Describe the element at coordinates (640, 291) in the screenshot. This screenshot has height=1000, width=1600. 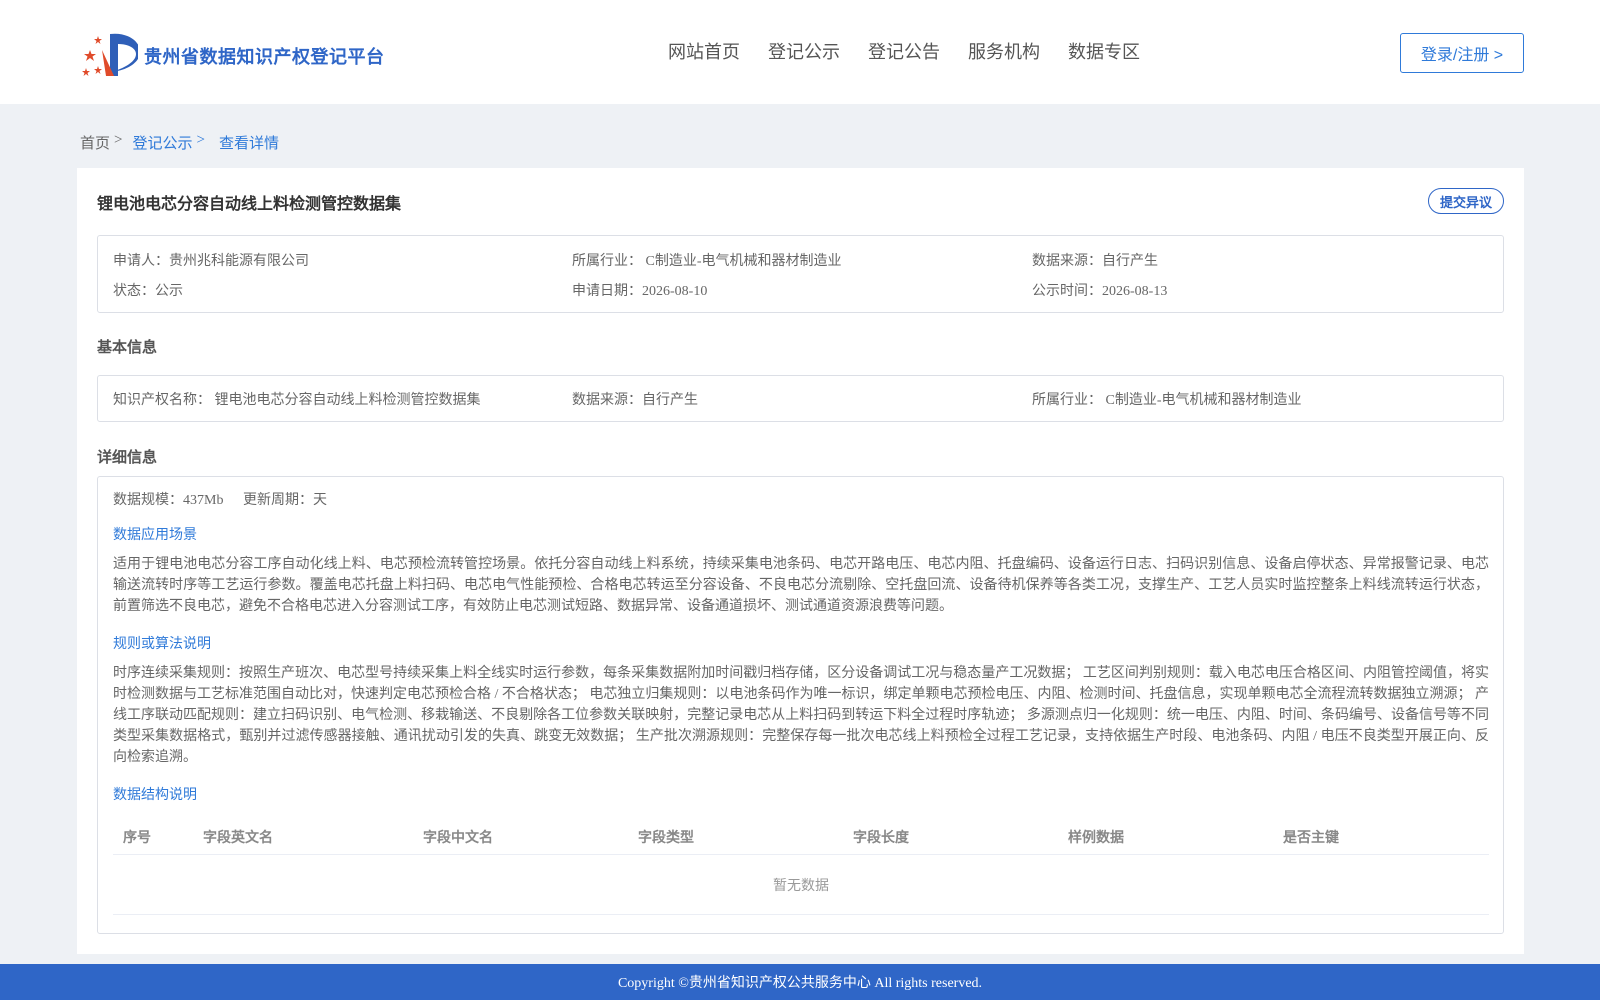
I see `apply-date: 申请日期：2026-08-10` at that location.